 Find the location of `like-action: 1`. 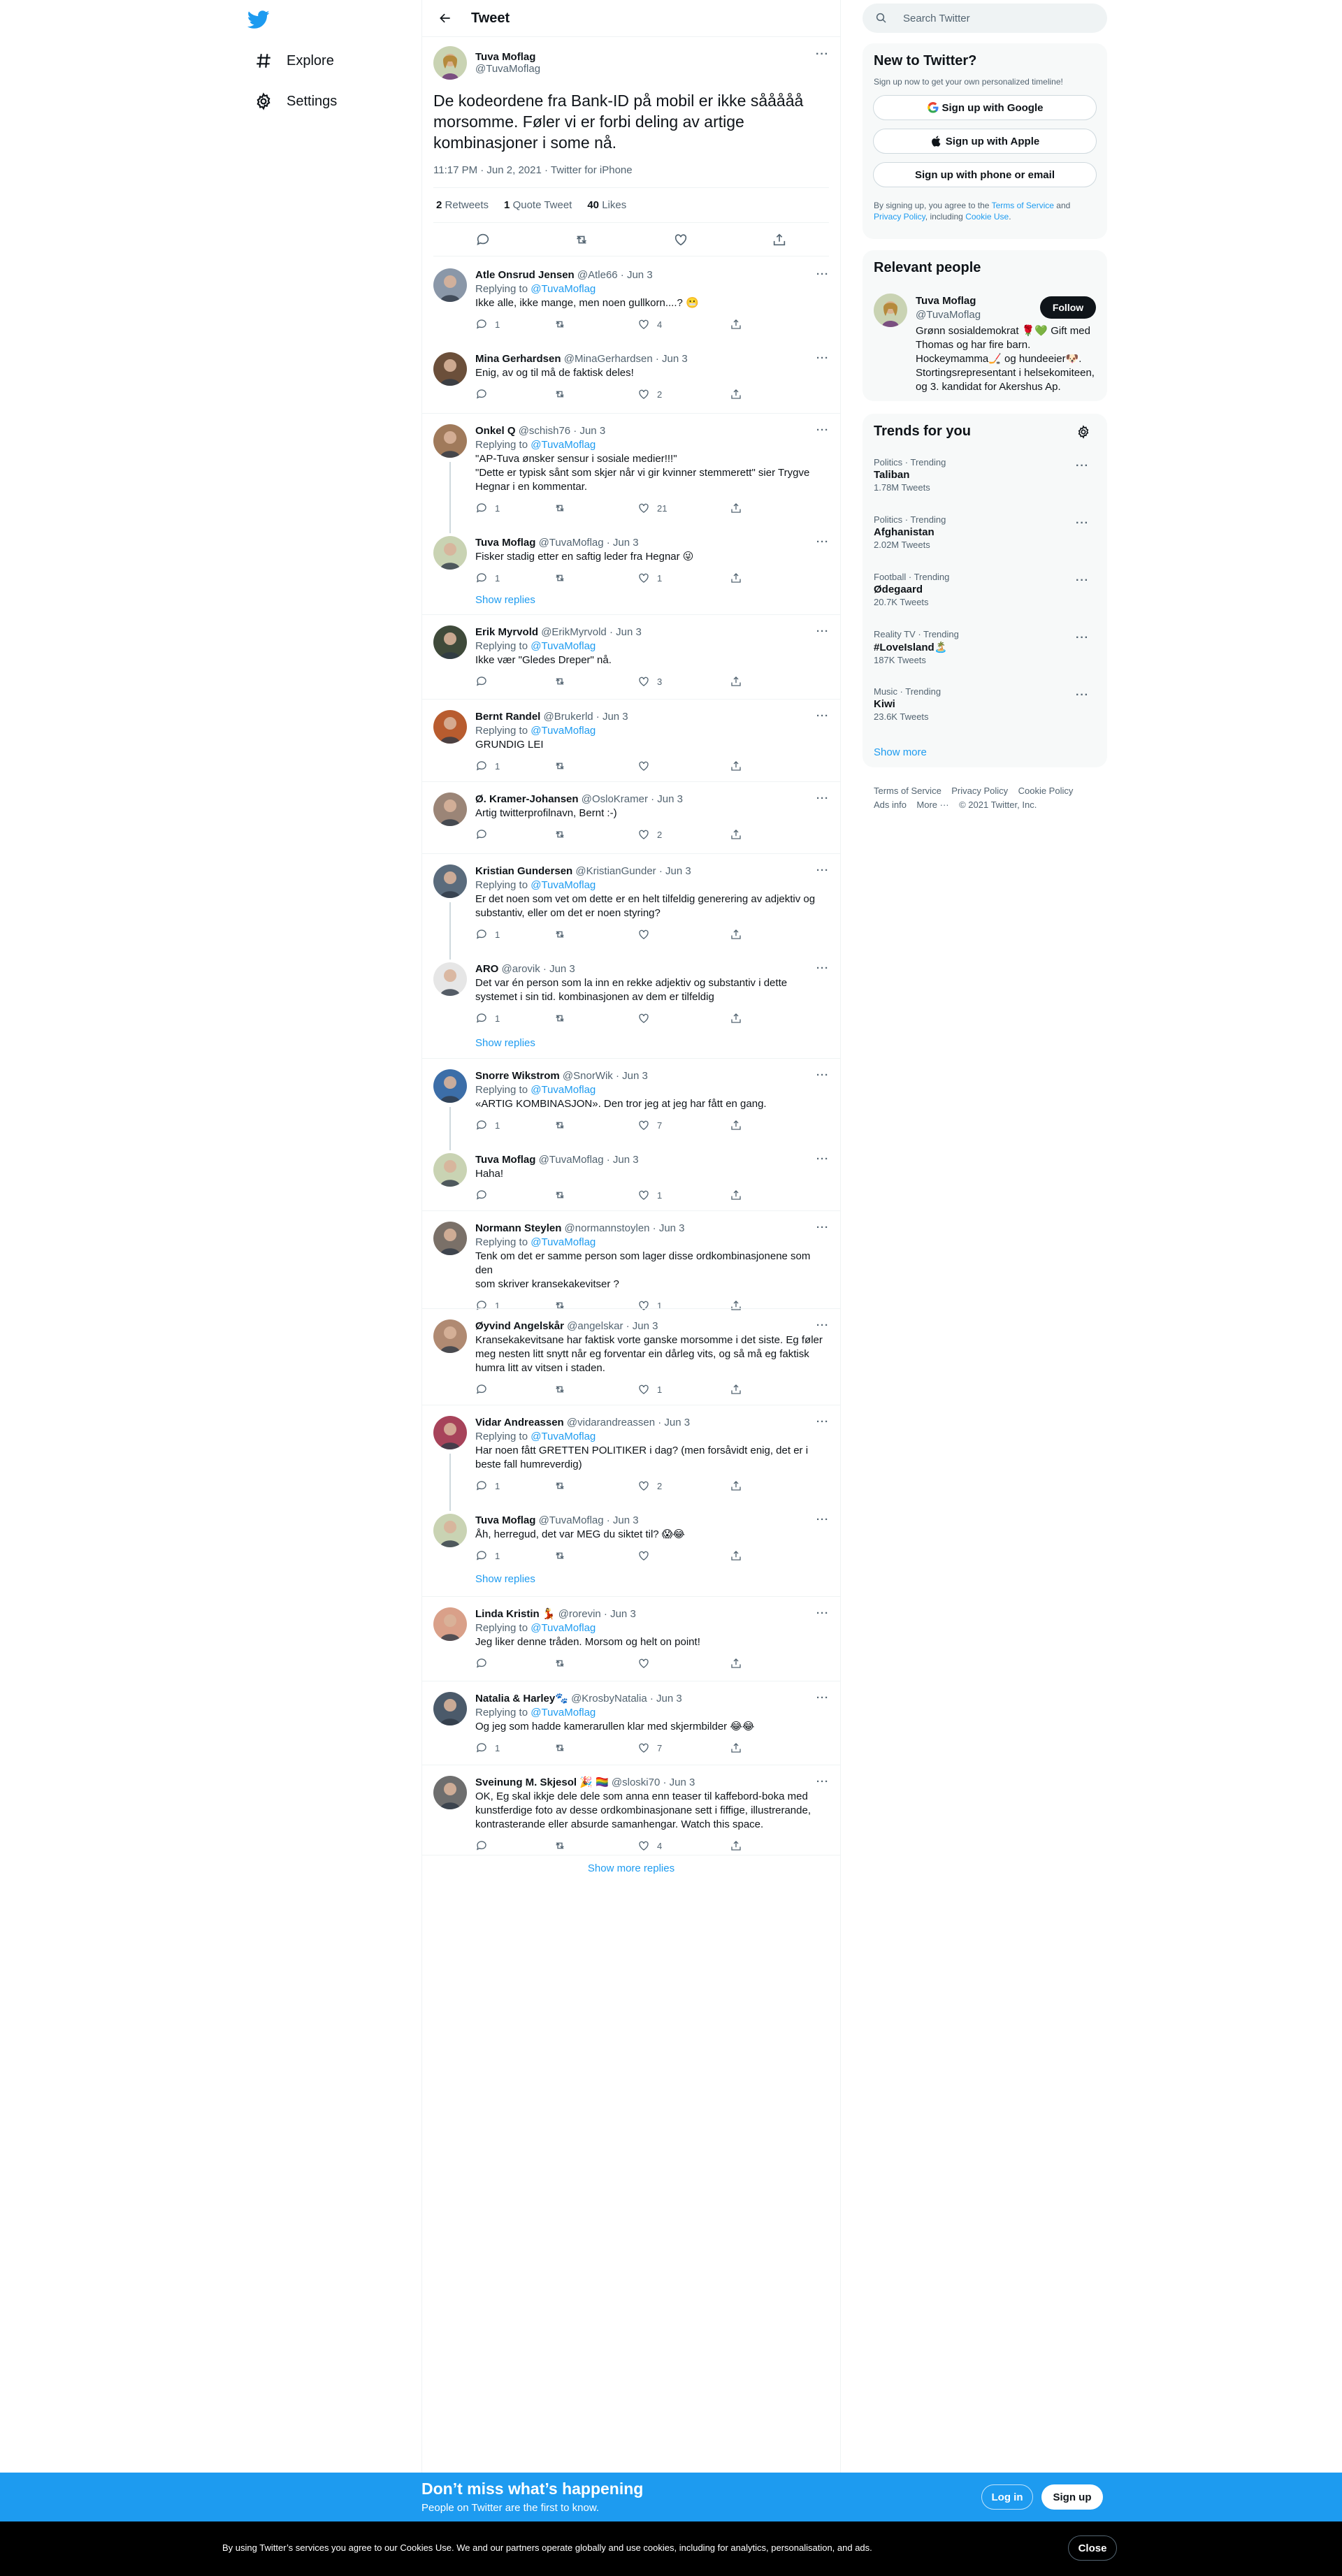

like-action: 1 is located at coordinates (684, 1305).